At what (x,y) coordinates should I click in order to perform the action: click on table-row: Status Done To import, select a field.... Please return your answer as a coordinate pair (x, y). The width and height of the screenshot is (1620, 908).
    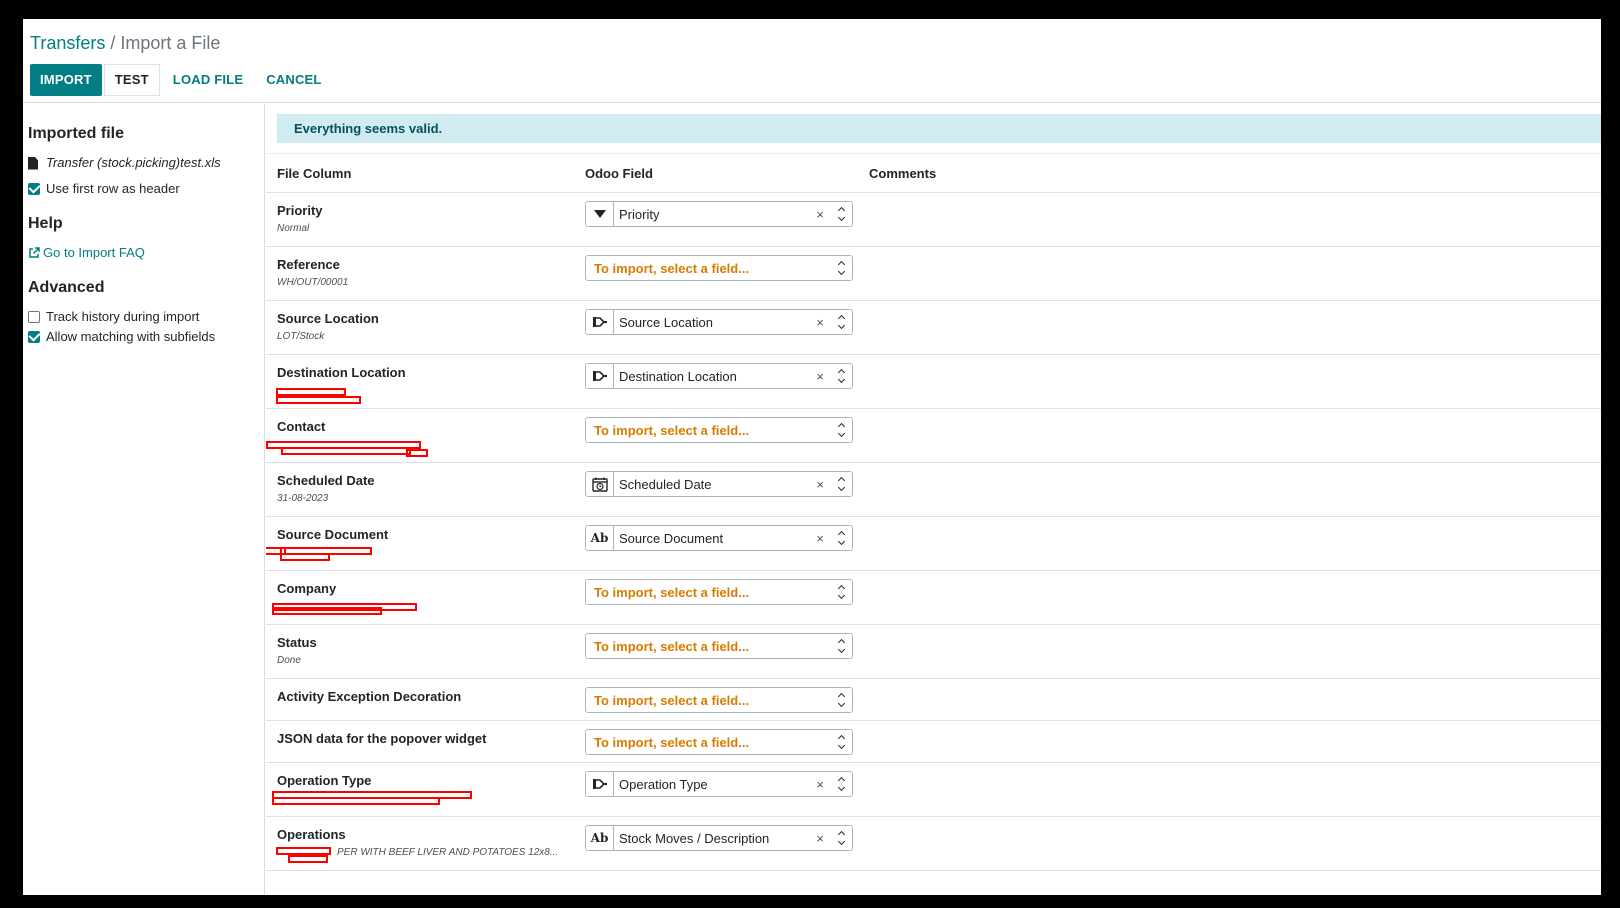
    Looking at the image, I should click on (933, 652).